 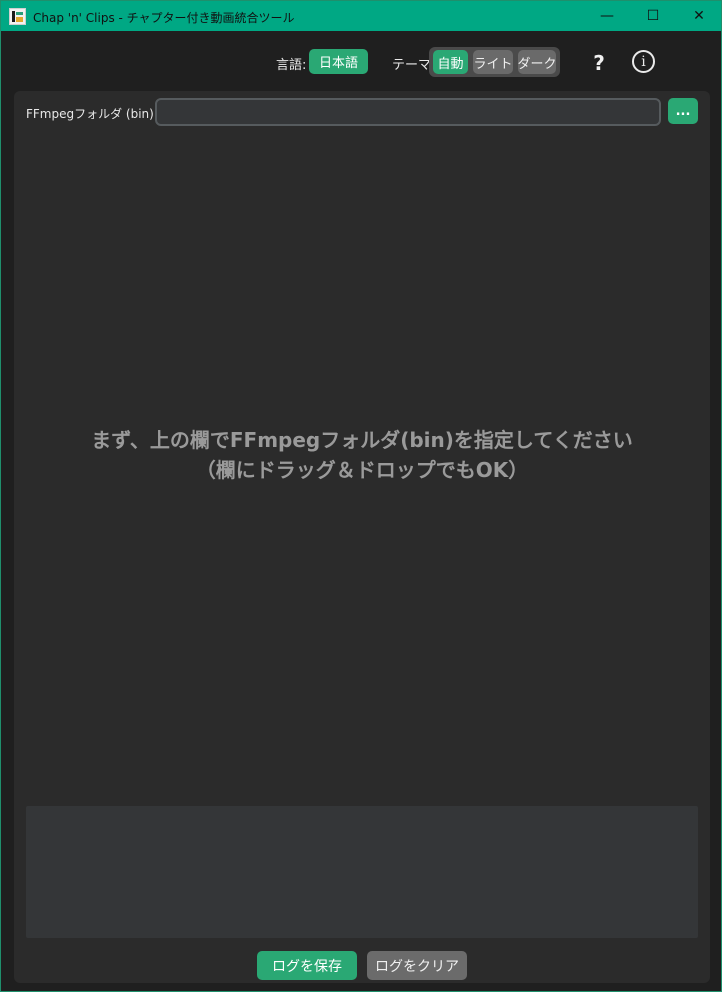 I want to click on language-label: 言語:, so click(x=291, y=65).